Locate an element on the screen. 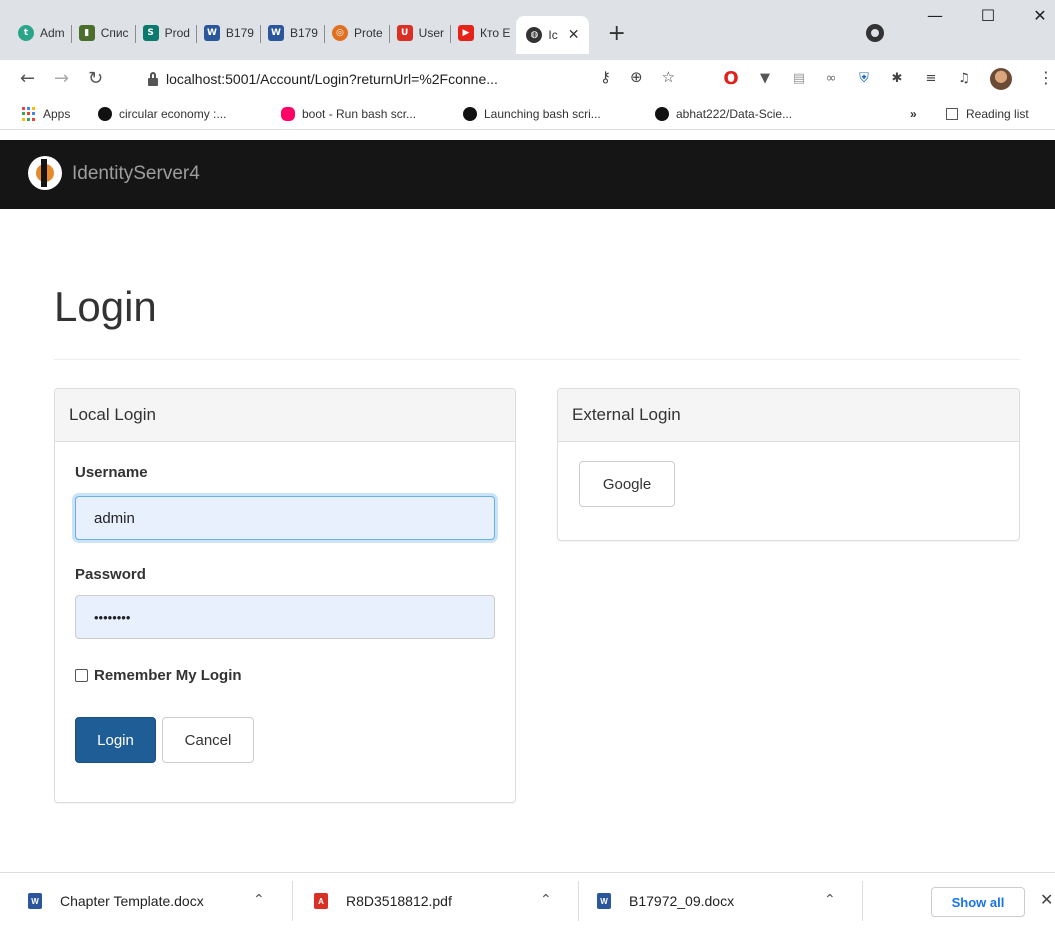 The width and height of the screenshot is (1055, 929). tab-label: Prod is located at coordinates (177, 33).